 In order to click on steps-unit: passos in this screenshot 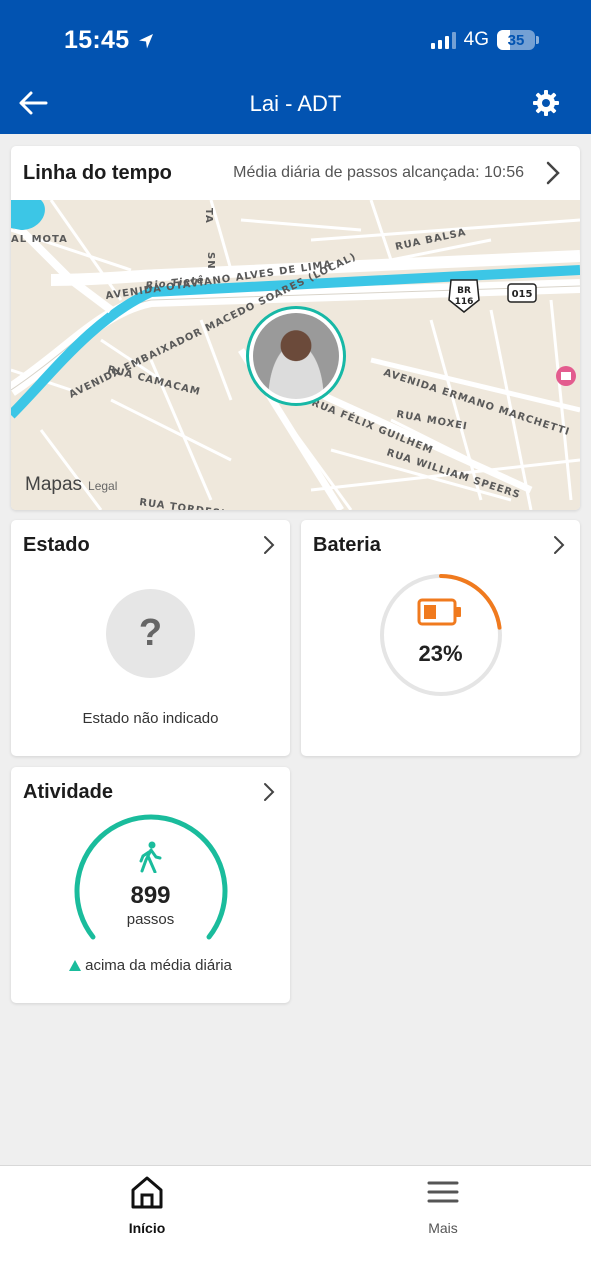, I will do `click(150, 919)`.